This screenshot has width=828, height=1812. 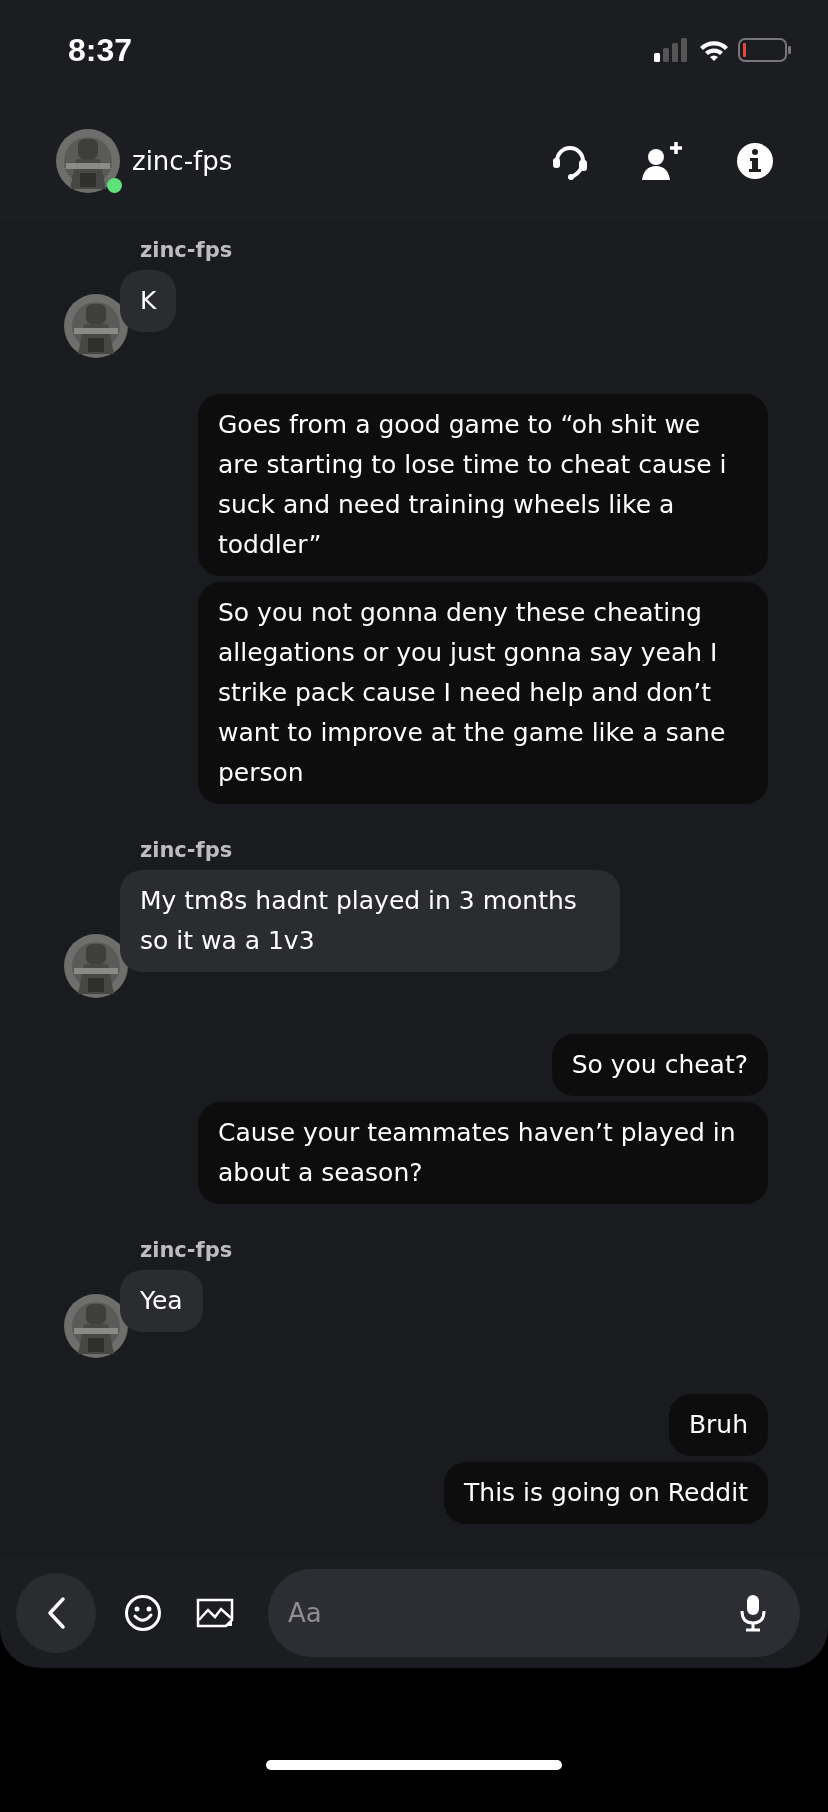 What do you see at coordinates (672, 50) in the screenshot?
I see `signal-icon` at bounding box center [672, 50].